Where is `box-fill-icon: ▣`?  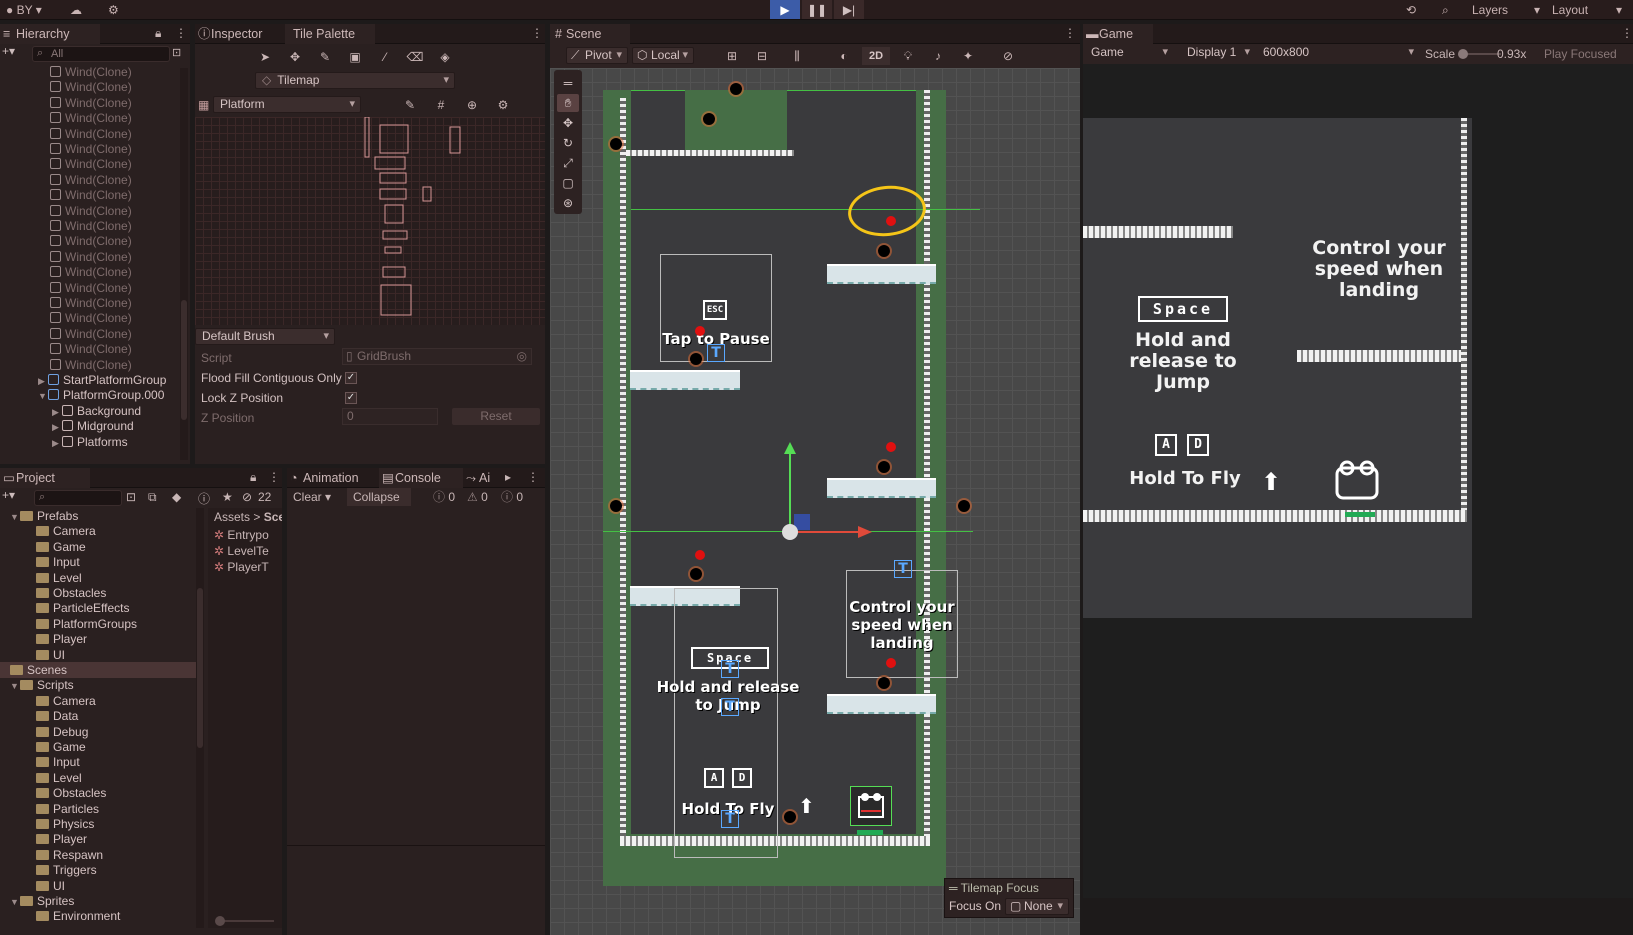 box-fill-icon: ▣ is located at coordinates (355, 57).